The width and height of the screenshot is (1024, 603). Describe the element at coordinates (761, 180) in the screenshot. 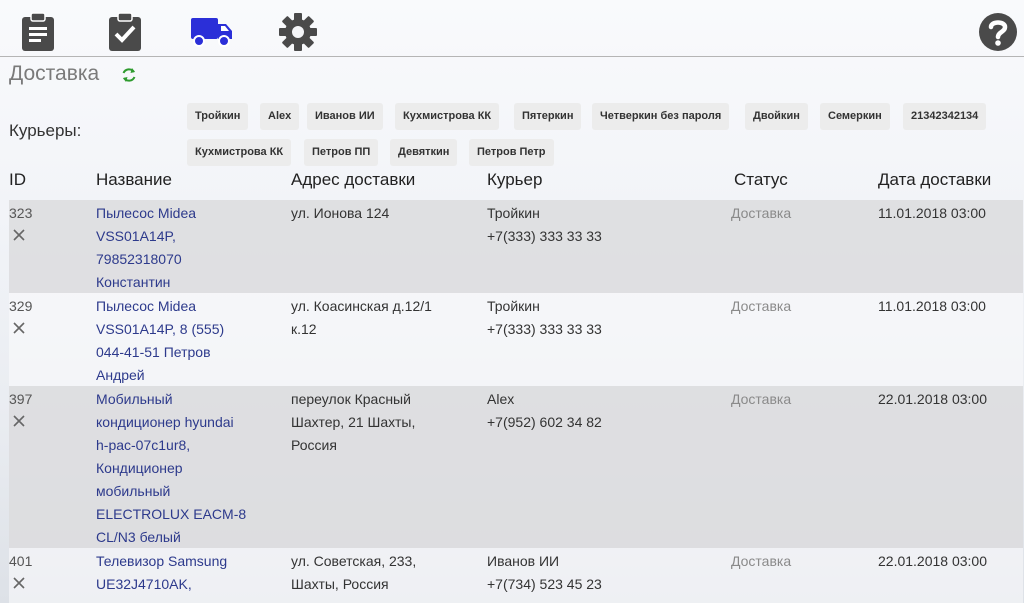

I see `header-status: Статус` at that location.